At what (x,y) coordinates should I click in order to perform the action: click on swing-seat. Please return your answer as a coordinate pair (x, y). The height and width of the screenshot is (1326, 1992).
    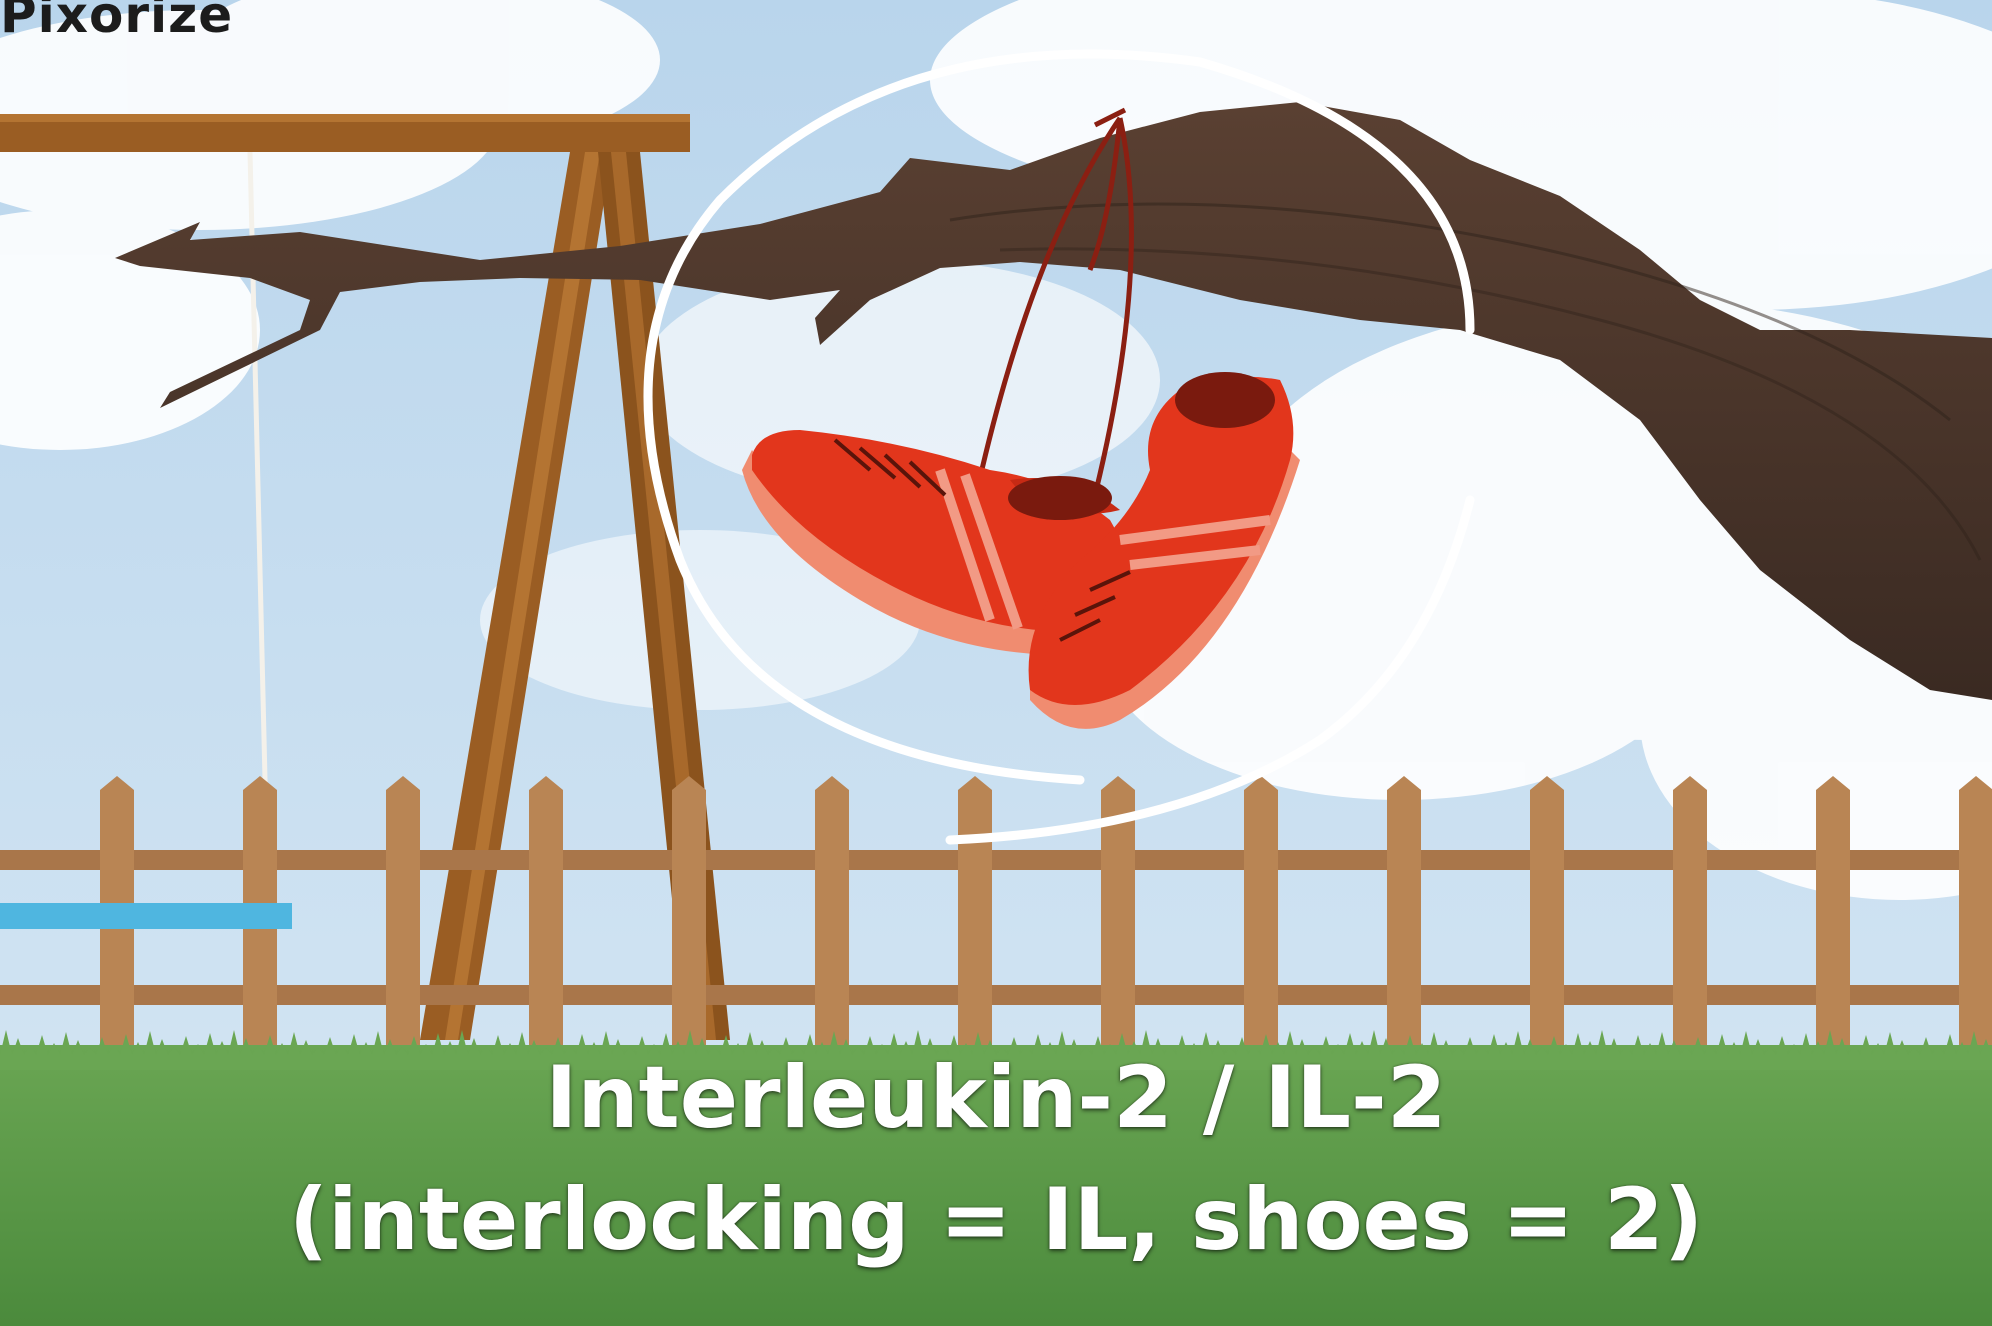
    Looking at the image, I should click on (146, 916).